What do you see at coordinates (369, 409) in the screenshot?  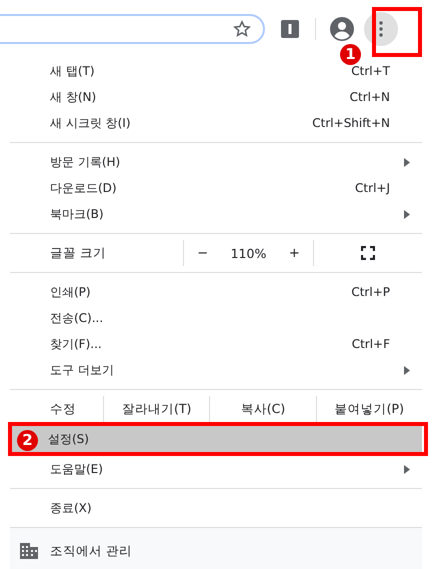 I see `edit-action-button: 붙여넣기(P)` at bounding box center [369, 409].